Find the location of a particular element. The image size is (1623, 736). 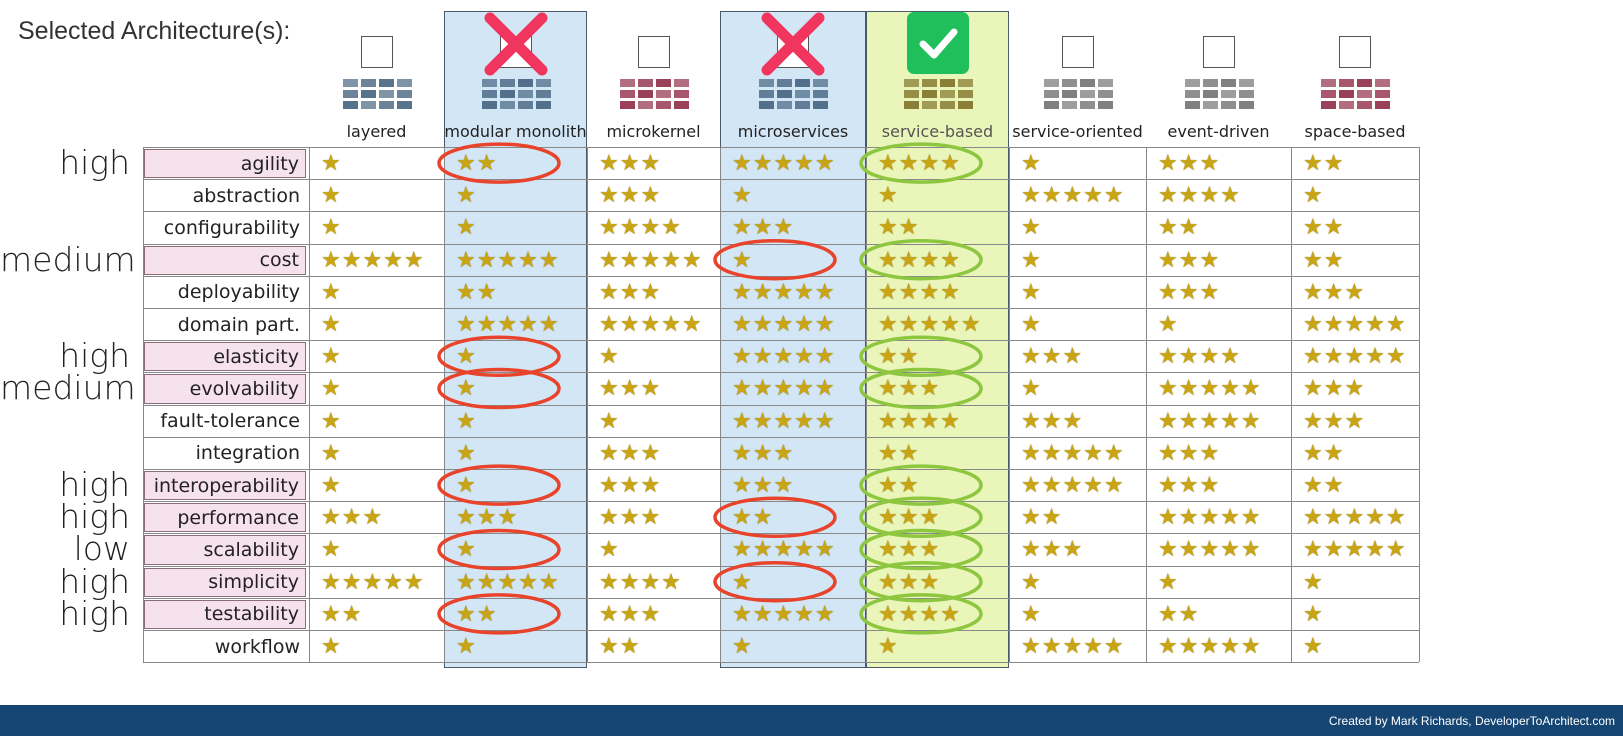

attribute-label: workflow is located at coordinates (257, 646).